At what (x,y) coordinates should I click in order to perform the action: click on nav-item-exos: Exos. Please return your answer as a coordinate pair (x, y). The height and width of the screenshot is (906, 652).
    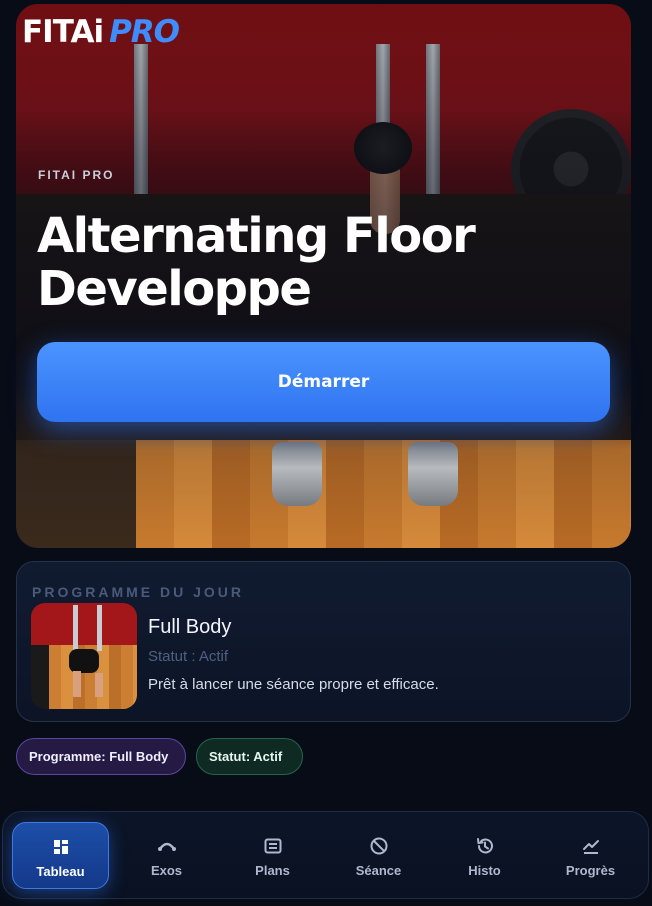
    Looking at the image, I should click on (166, 855).